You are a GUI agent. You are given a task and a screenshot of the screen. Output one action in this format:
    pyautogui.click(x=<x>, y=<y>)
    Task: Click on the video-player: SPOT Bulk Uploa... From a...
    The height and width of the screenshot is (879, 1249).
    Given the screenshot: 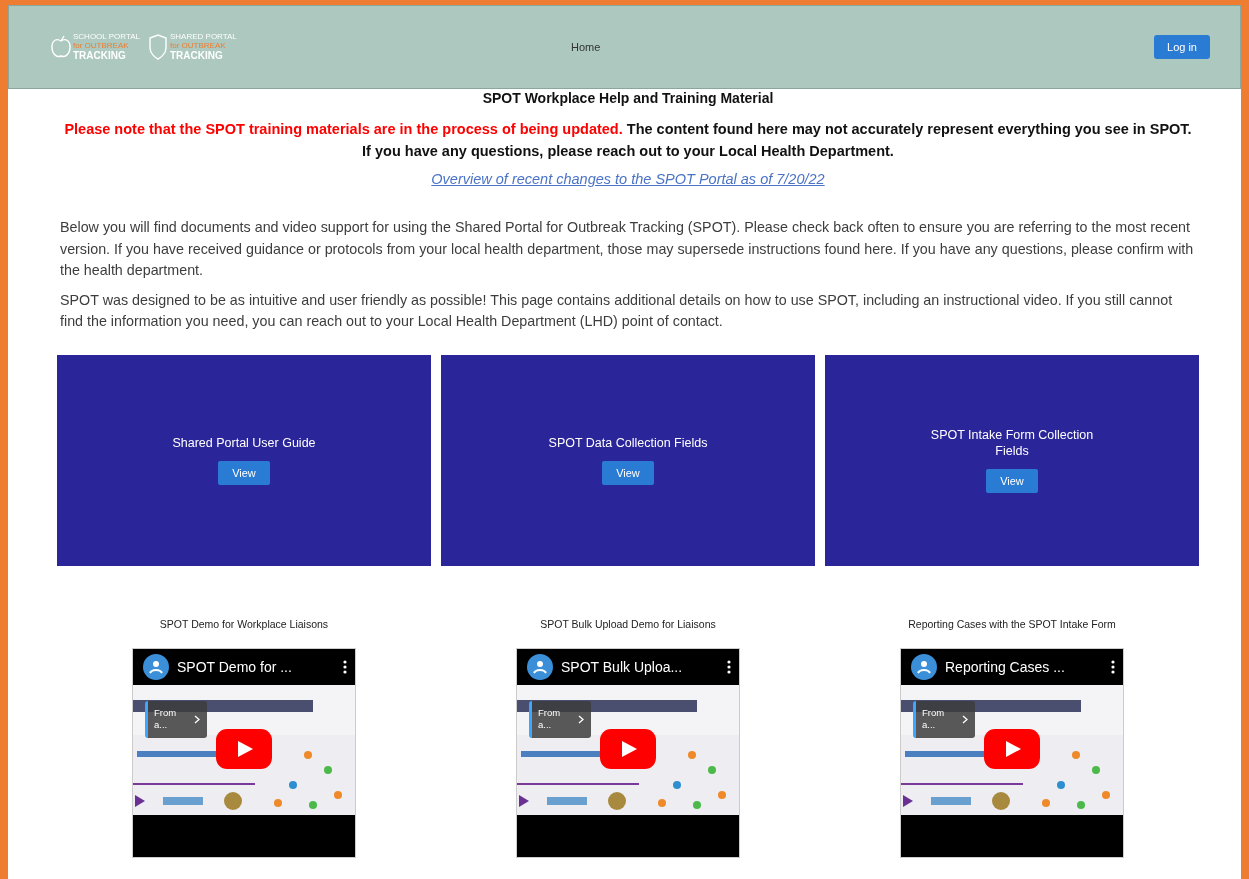 What is the action you would take?
    pyautogui.click(x=628, y=752)
    